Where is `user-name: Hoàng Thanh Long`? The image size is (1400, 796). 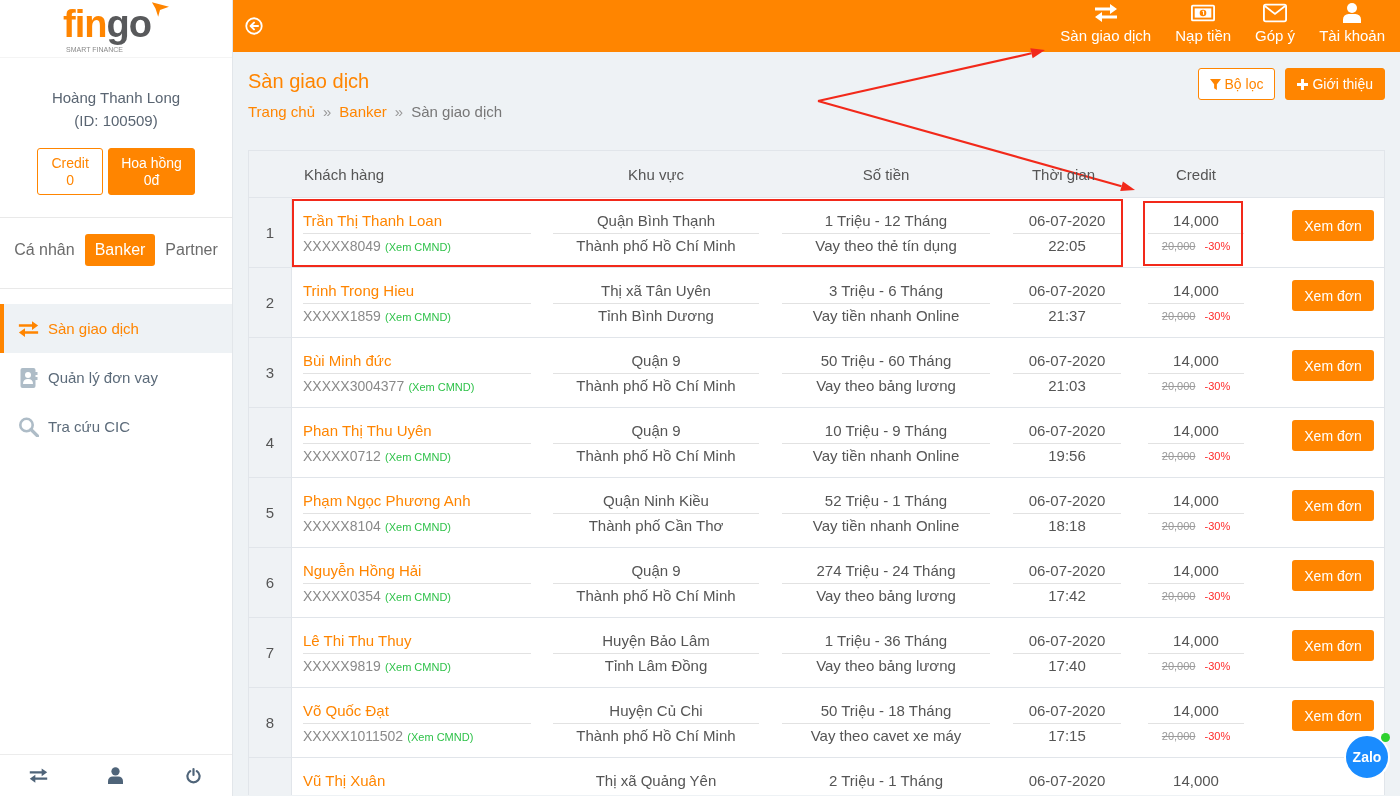
user-name: Hoàng Thanh Long is located at coordinates (116, 98).